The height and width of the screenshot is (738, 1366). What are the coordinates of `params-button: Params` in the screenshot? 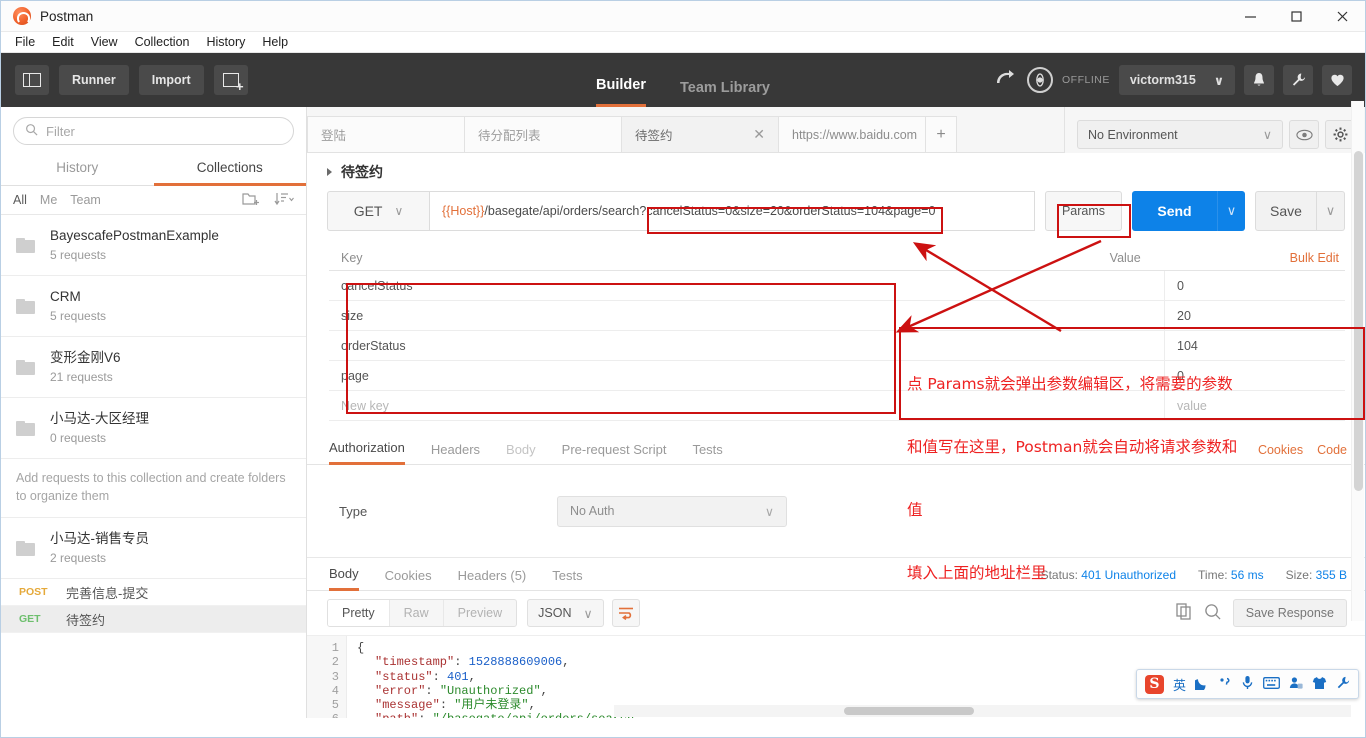 It's located at (1083, 211).